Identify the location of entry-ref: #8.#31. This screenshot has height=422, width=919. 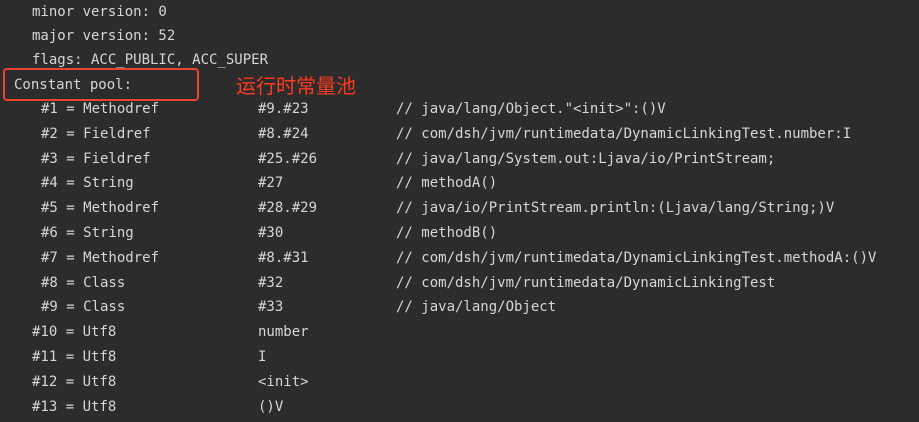
(283, 257).